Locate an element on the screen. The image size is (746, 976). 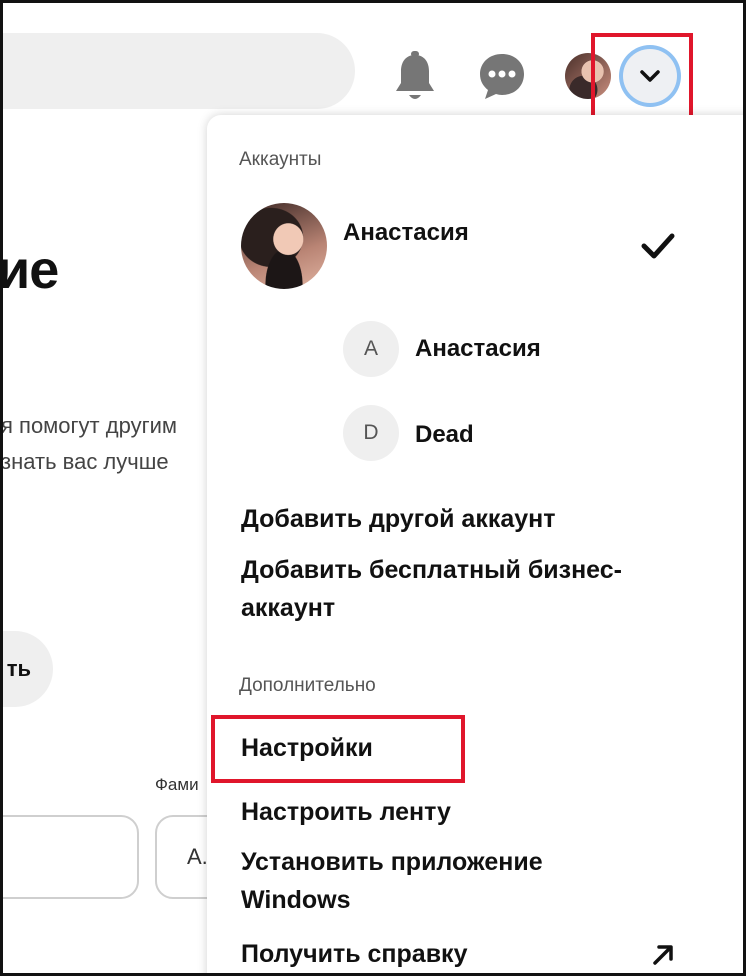
customize-feed-item: Настроить ленту is located at coordinates (346, 812).